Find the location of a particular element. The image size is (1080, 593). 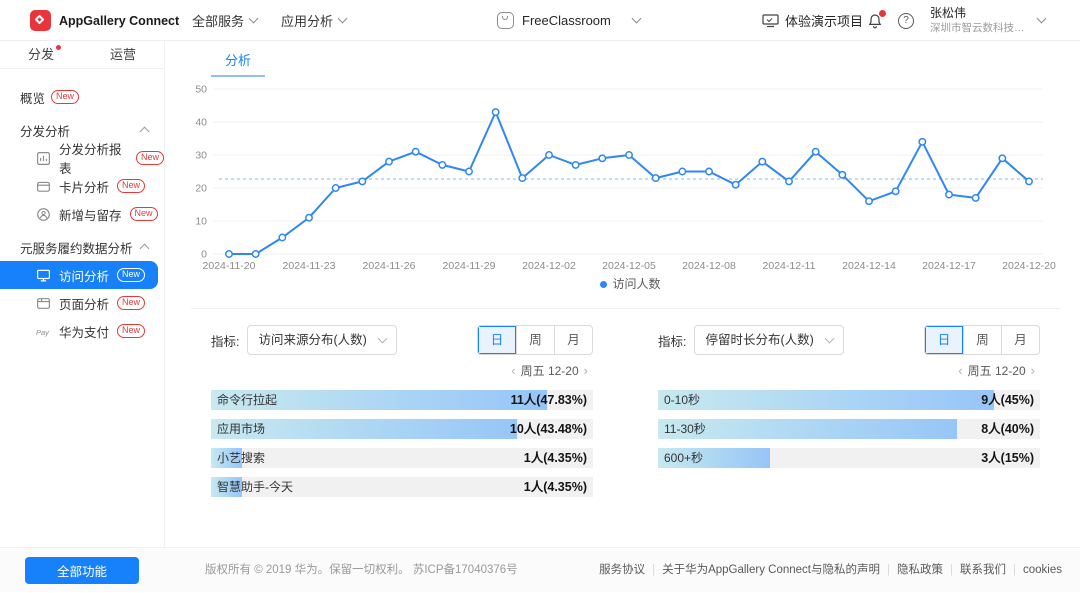

menu-app-analysis: 应用分析 is located at coordinates (313, 20).